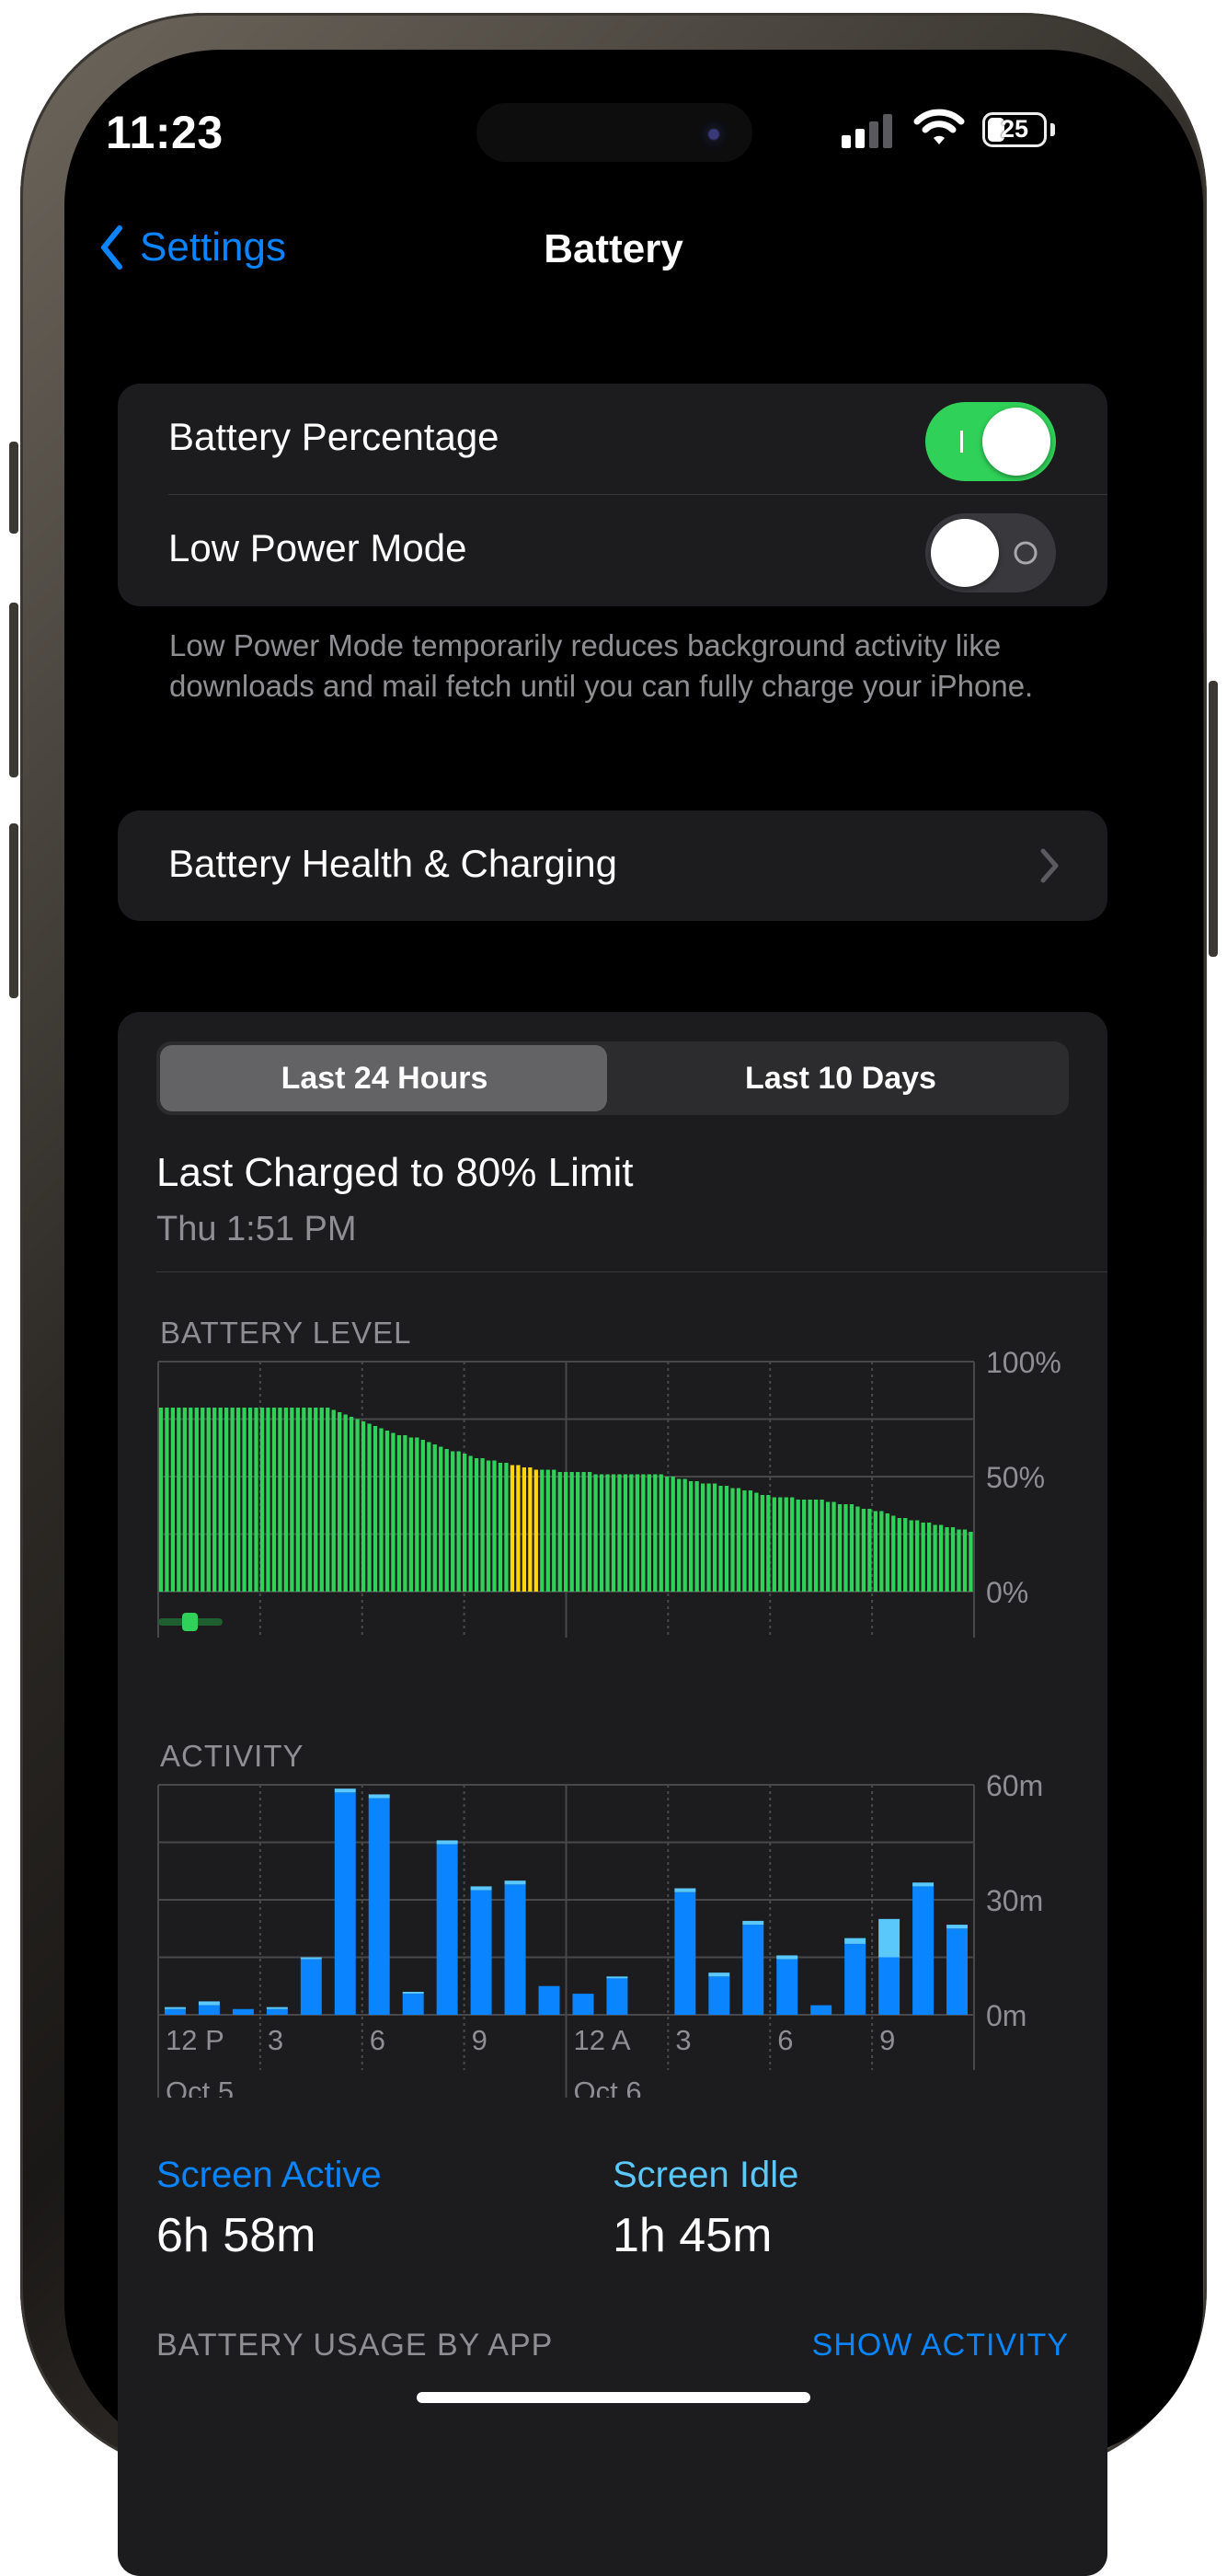 The width and height of the screenshot is (1227, 2576). What do you see at coordinates (940, 2345) in the screenshot?
I see `show-activity-button: SHOW ACTIVITY` at bounding box center [940, 2345].